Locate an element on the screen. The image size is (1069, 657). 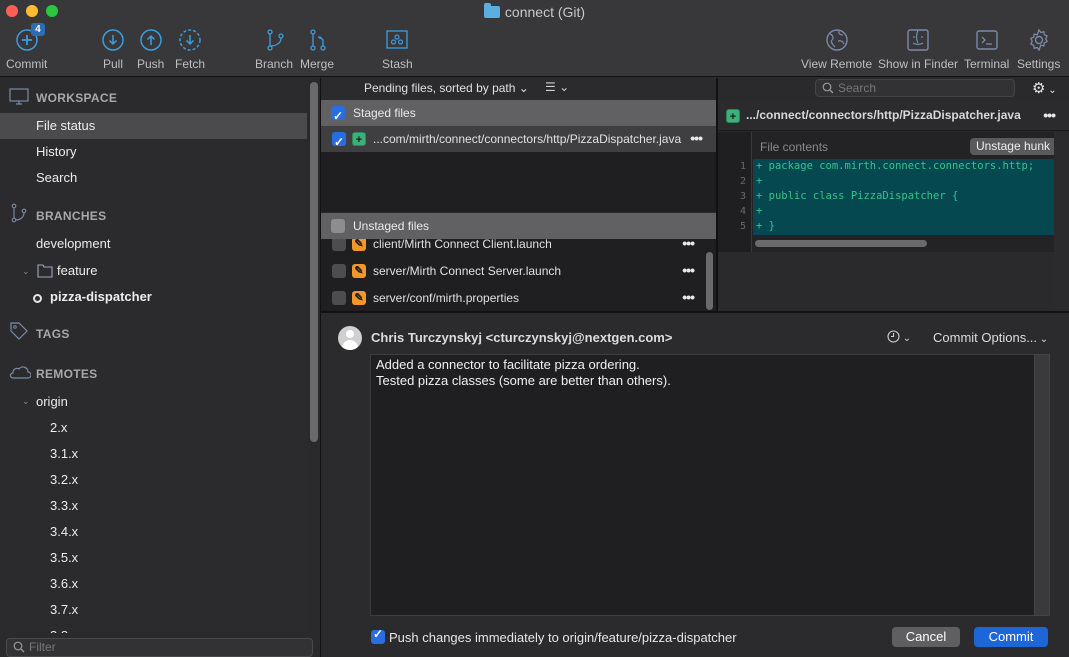
files-header: Pending files, sorted by path ⌄ ☰ ⌄ is located at coordinates (518, 89).